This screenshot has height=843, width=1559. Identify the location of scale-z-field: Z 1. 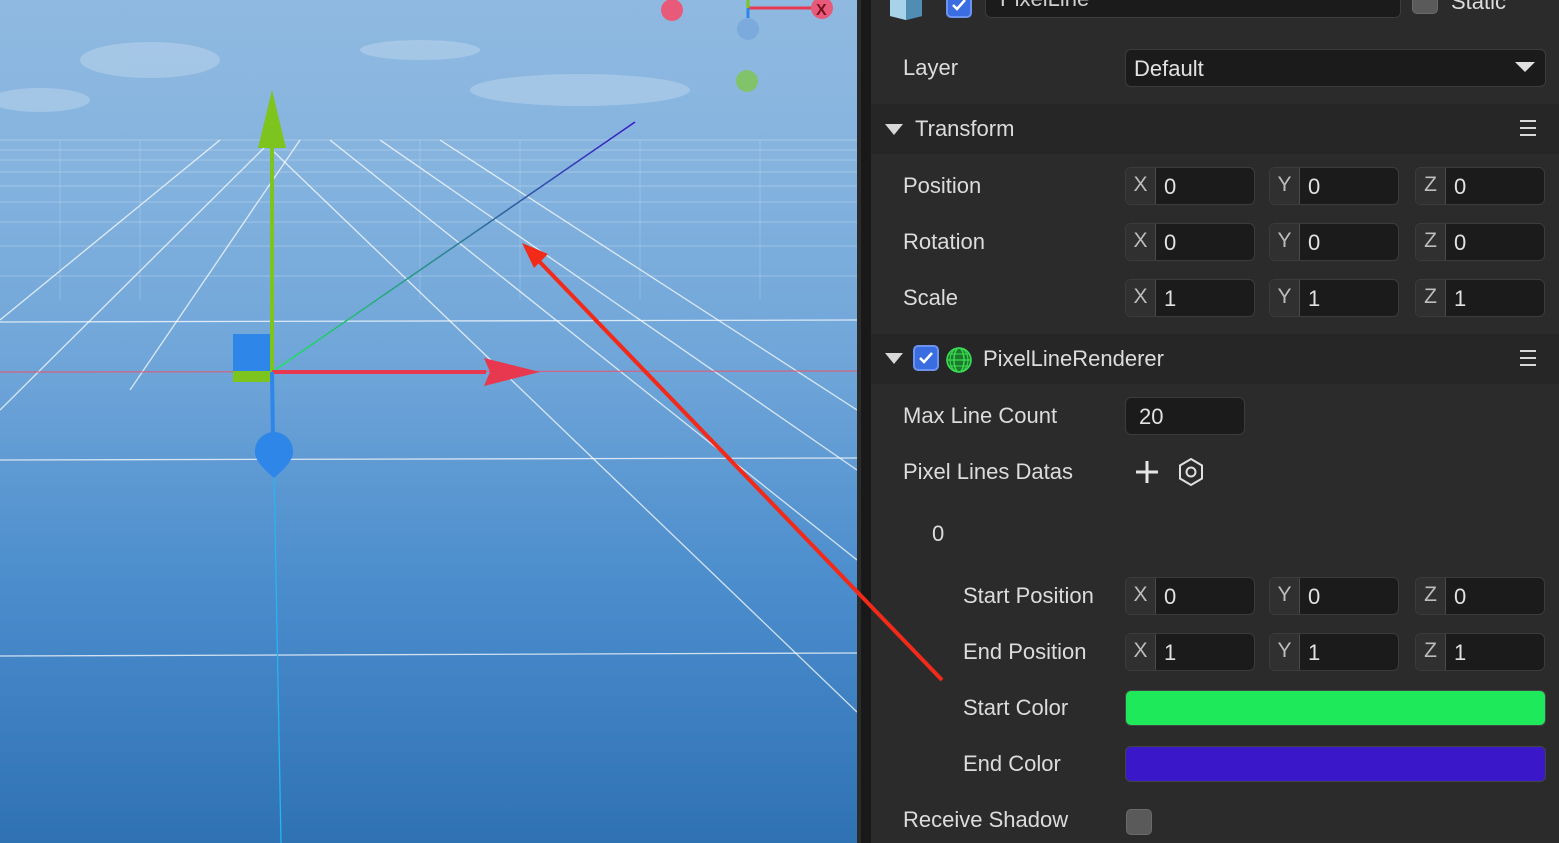
(1480, 298).